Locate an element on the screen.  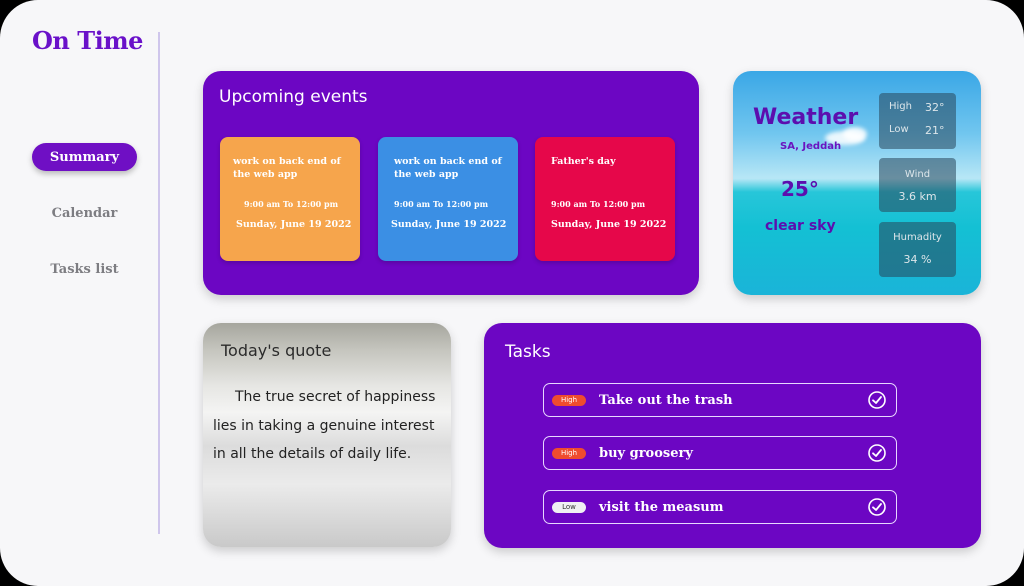
task-item: Low visit the measum is located at coordinates (720, 507).